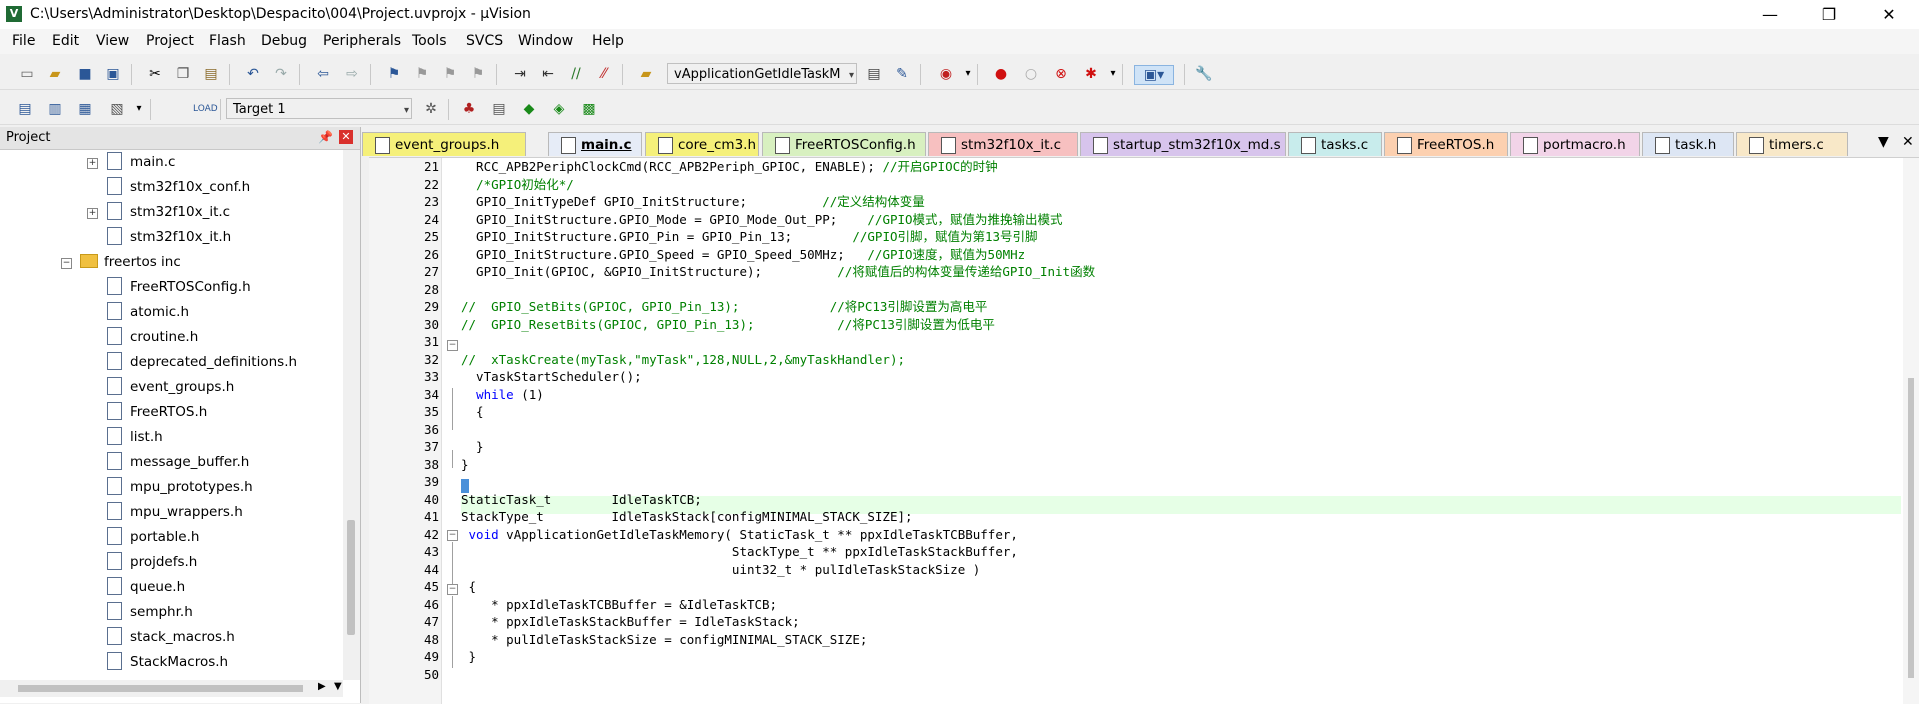 Image resolution: width=1919 pixels, height=704 pixels. Describe the element at coordinates (545, 41) in the screenshot. I see `menu-window: Window` at that location.